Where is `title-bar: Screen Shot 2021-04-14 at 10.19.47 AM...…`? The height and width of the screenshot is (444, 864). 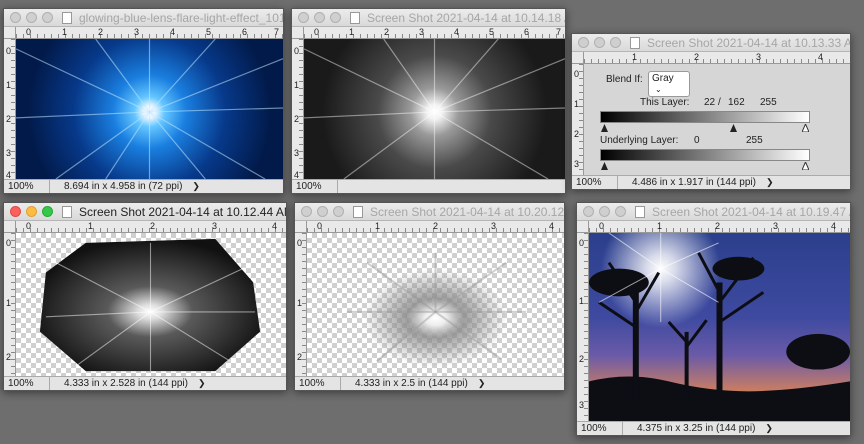 title-bar: Screen Shot 2021-04-14 at 10.19.47 AM...… is located at coordinates (713, 212).